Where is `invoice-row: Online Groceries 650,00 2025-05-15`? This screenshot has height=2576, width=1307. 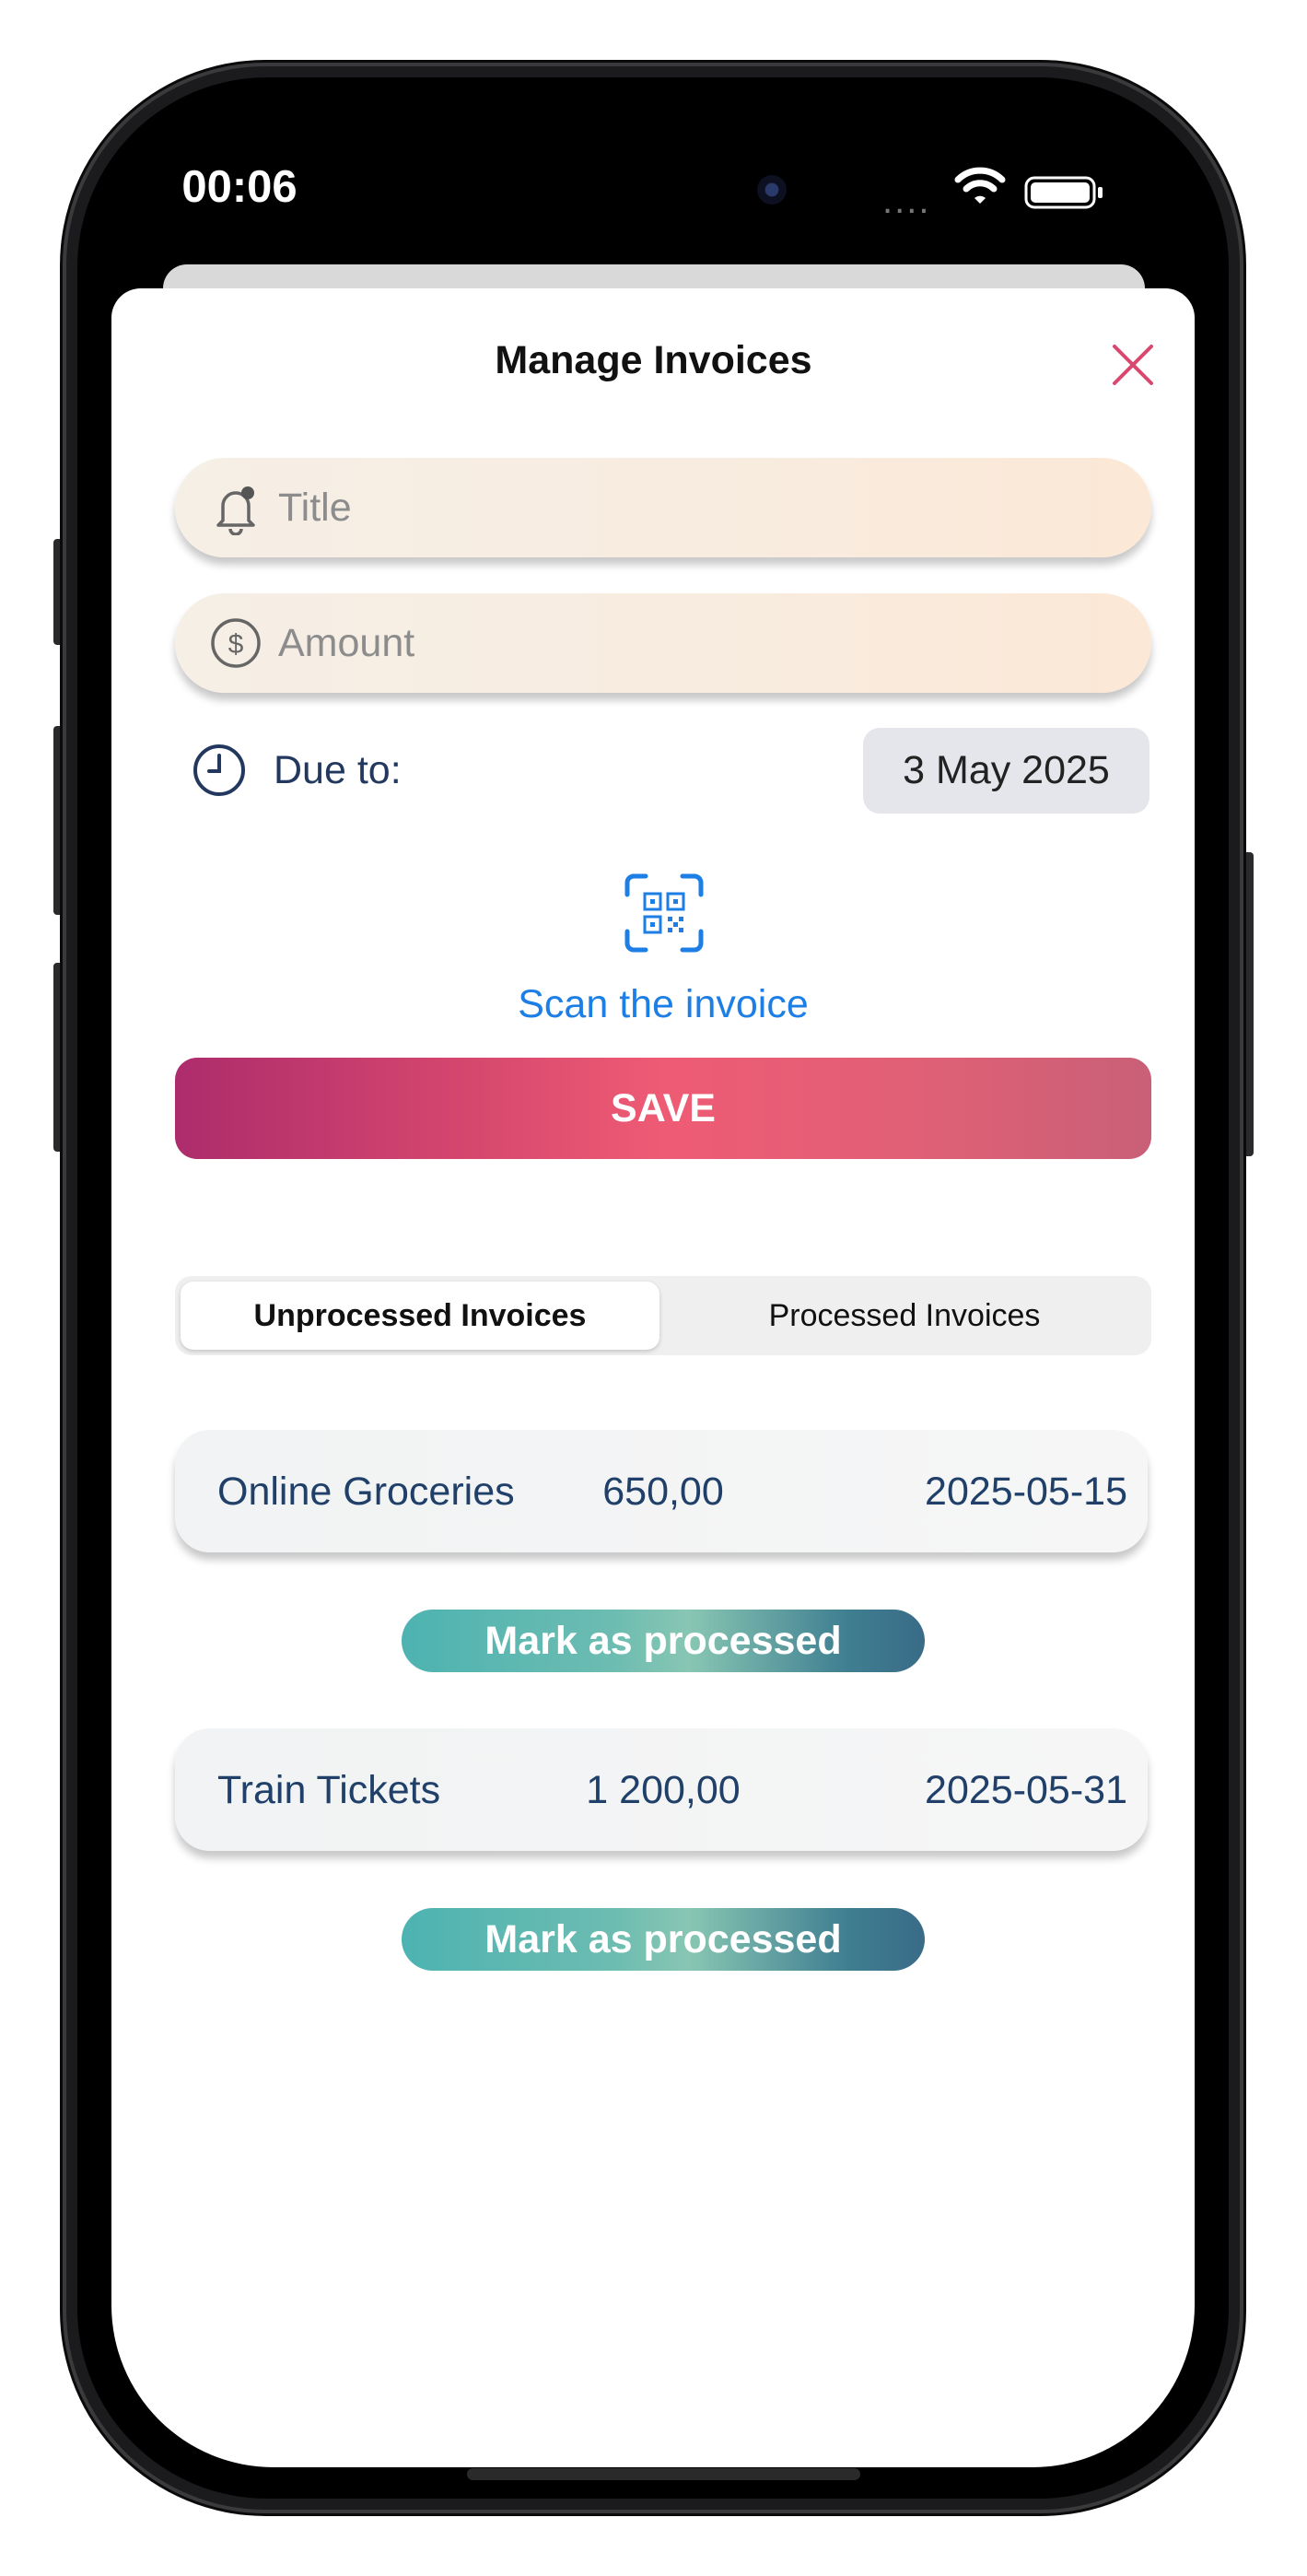 invoice-row: Online Groceries 650,00 2025-05-15 is located at coordinates (662, 1491).